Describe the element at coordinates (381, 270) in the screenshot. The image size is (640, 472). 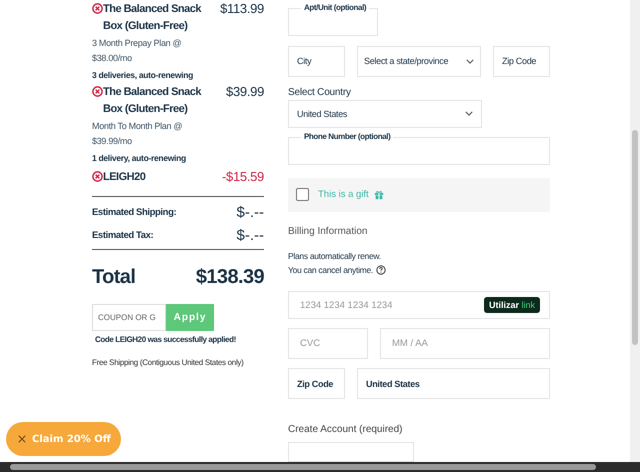
I see `help-icon` at that location.